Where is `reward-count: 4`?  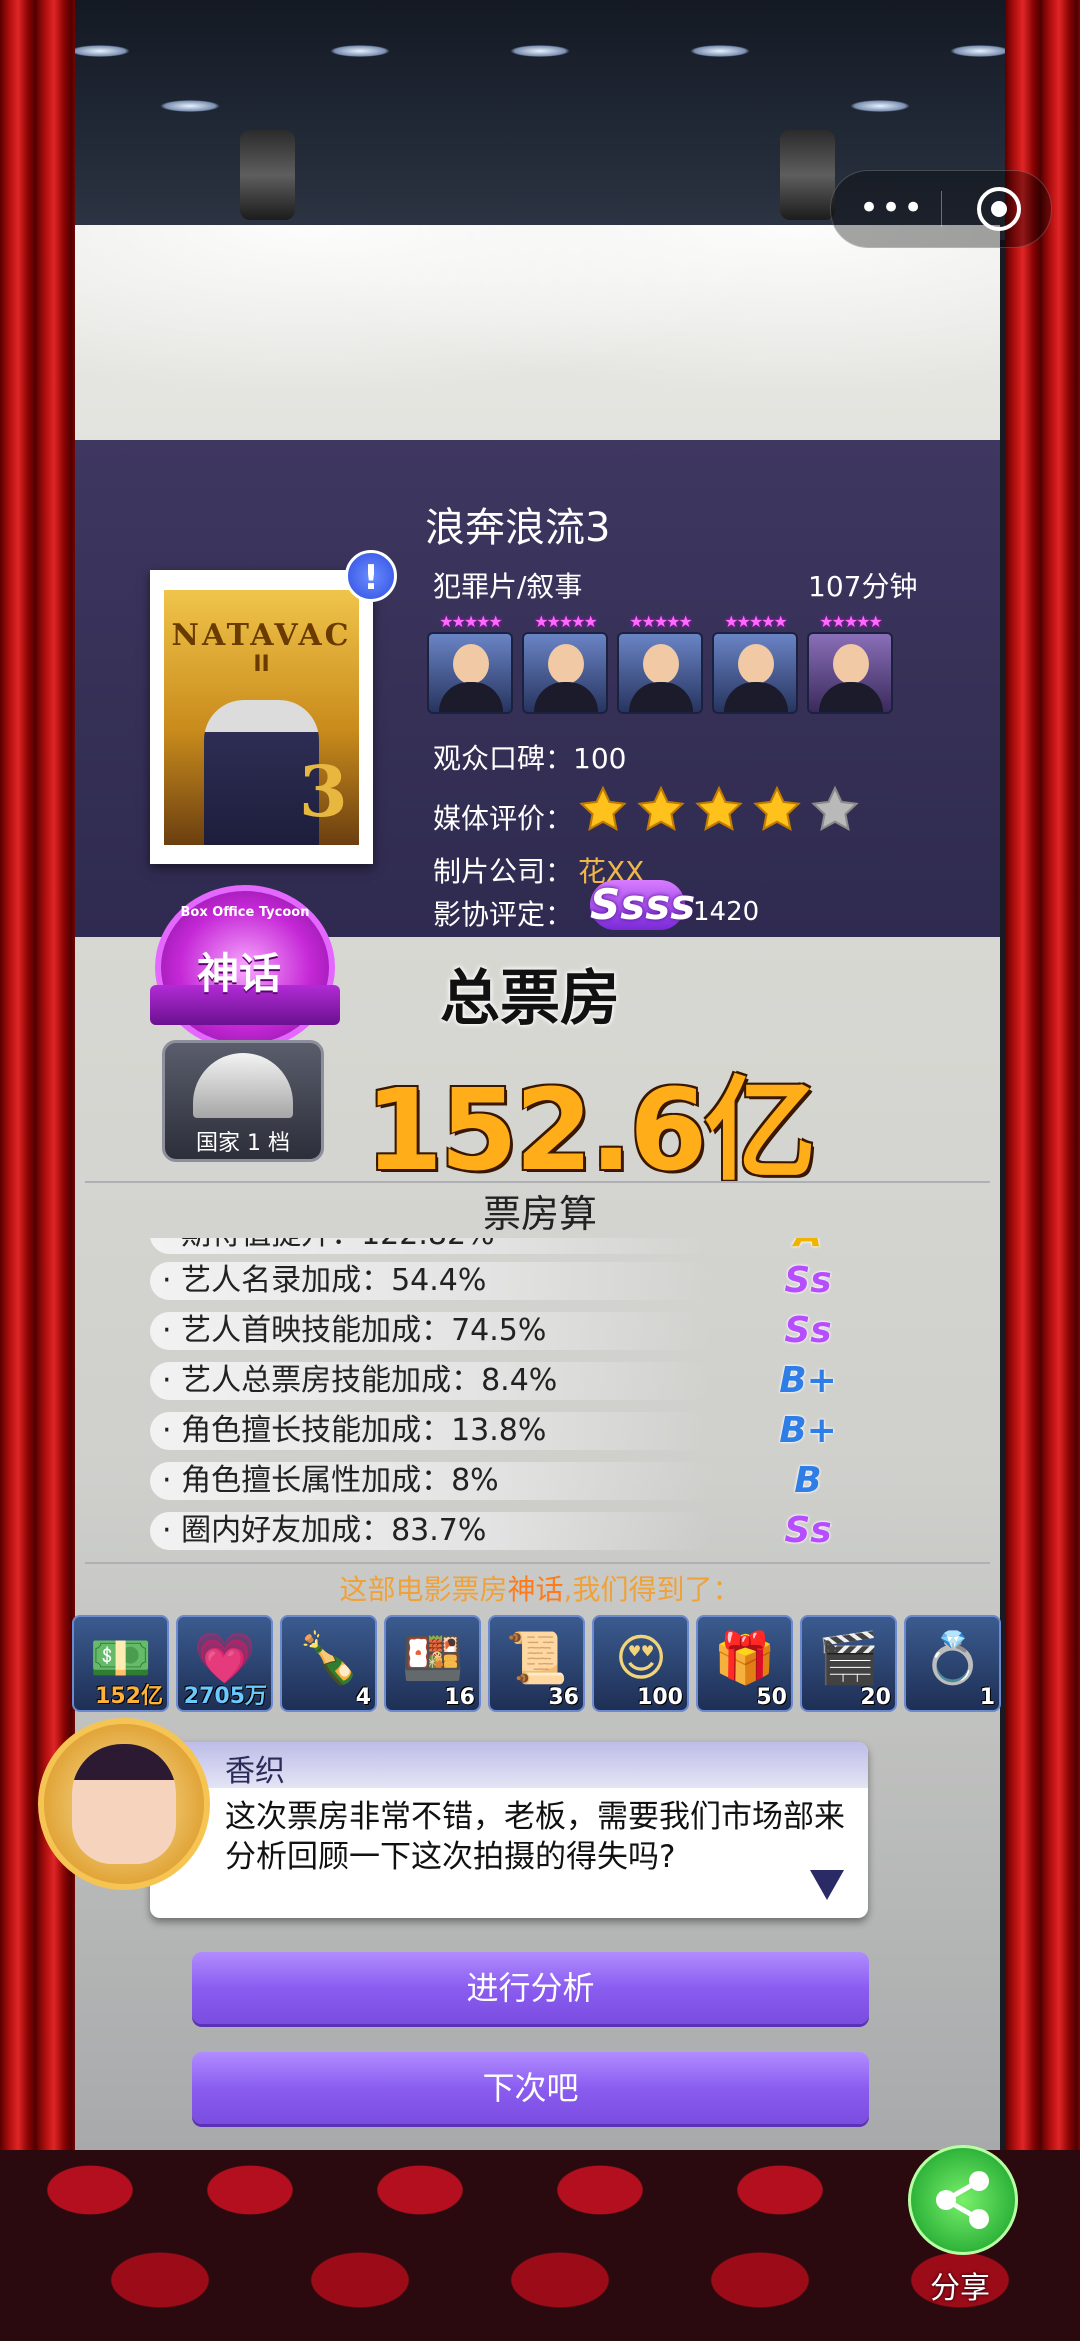
reward-count: 4 is located at coordinates (363, 1697).